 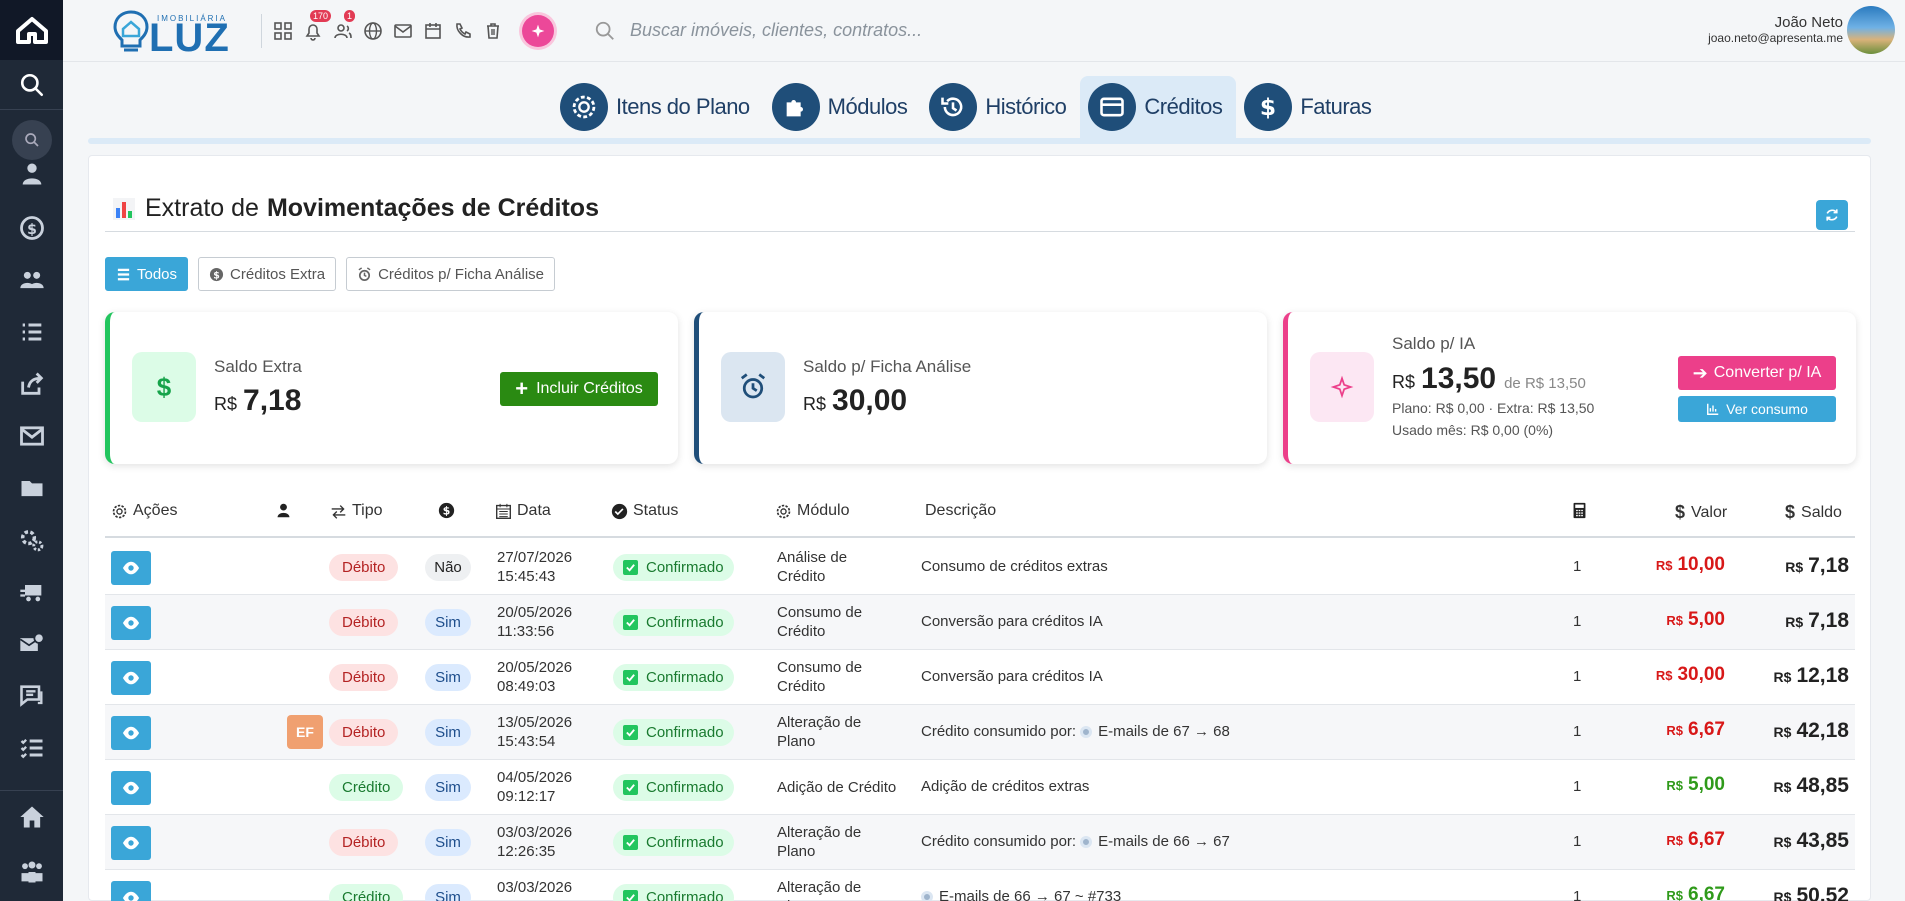 I want to click on globe-icon, so click(x=373, y=31).